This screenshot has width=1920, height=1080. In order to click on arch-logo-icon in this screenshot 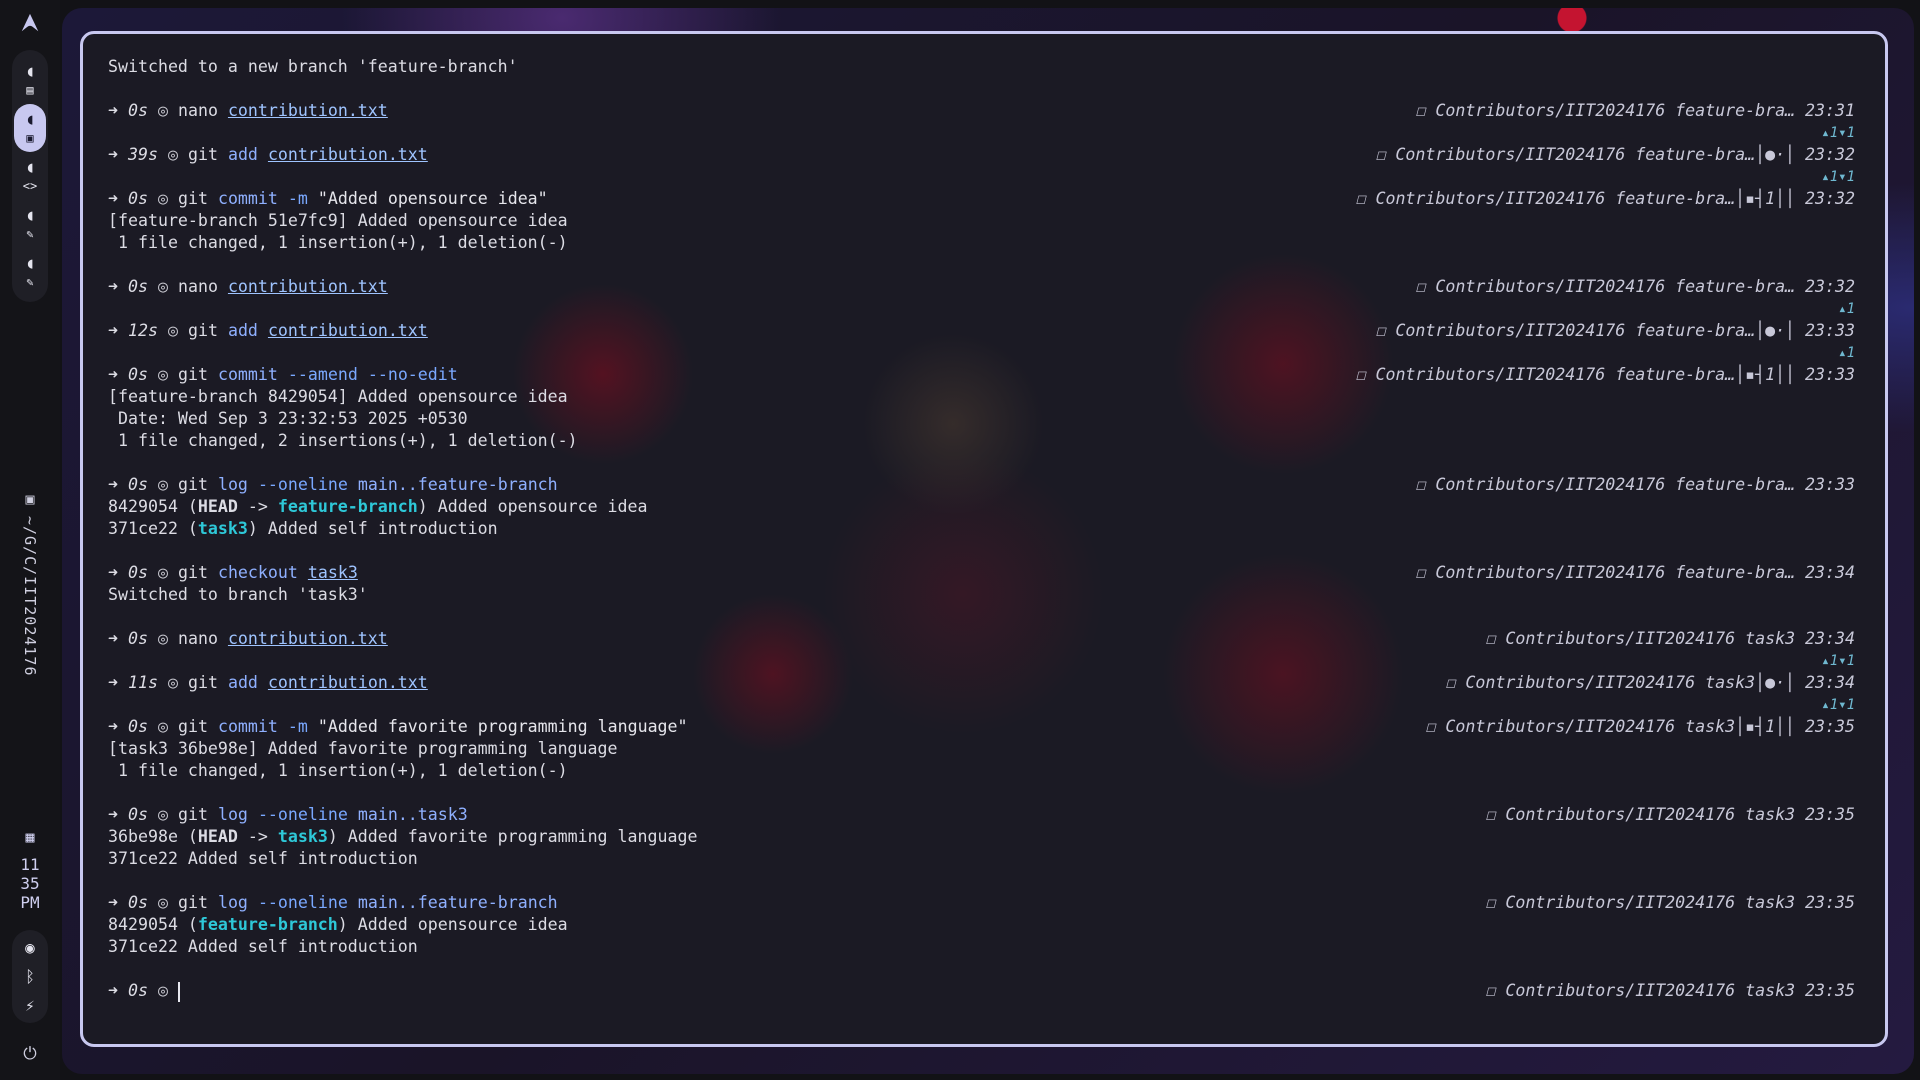, I will do `click(30, 23)`.